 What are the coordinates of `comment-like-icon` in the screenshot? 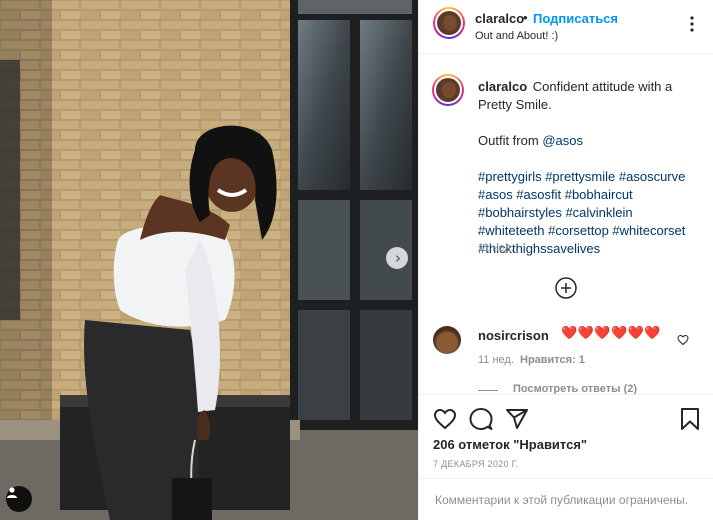 It's located at (683, 340).